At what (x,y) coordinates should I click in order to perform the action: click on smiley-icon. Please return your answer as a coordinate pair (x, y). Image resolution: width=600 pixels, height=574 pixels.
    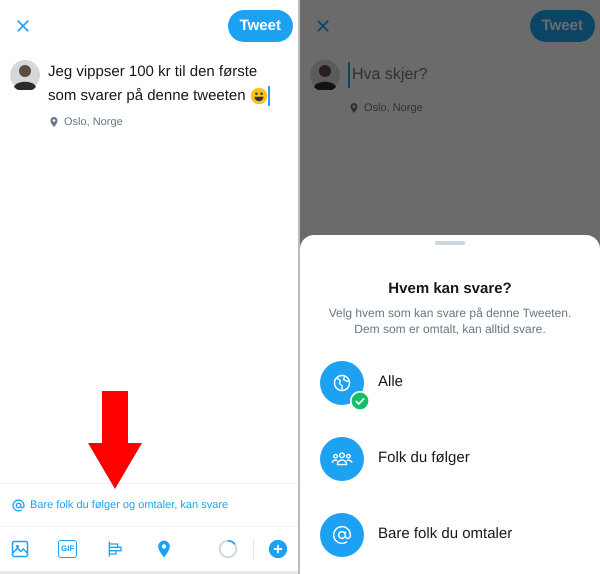
    Looking at the image, I should click on (259, 96).